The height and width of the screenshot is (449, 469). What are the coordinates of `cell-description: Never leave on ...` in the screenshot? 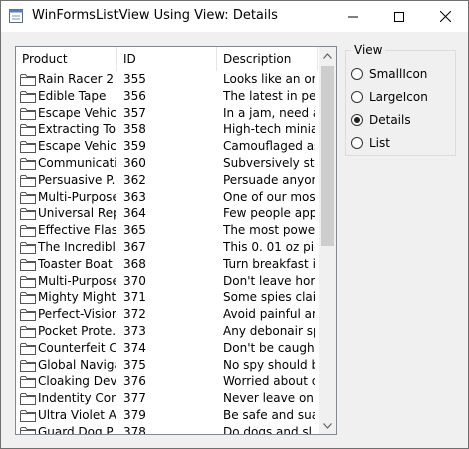 It's located at (269, 398).